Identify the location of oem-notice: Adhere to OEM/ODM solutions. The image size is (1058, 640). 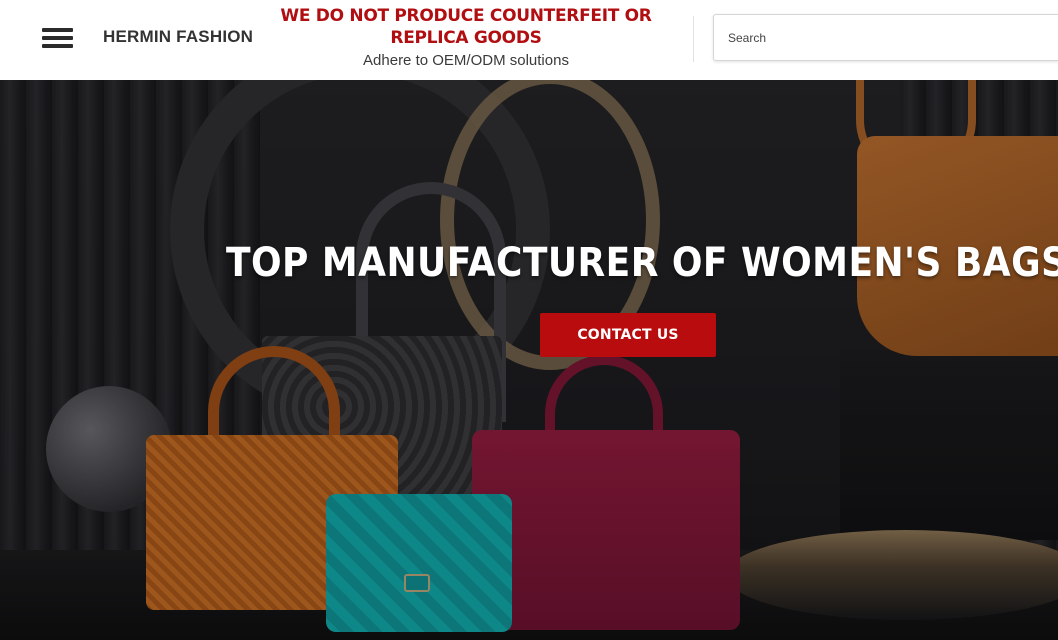
(466, 60).